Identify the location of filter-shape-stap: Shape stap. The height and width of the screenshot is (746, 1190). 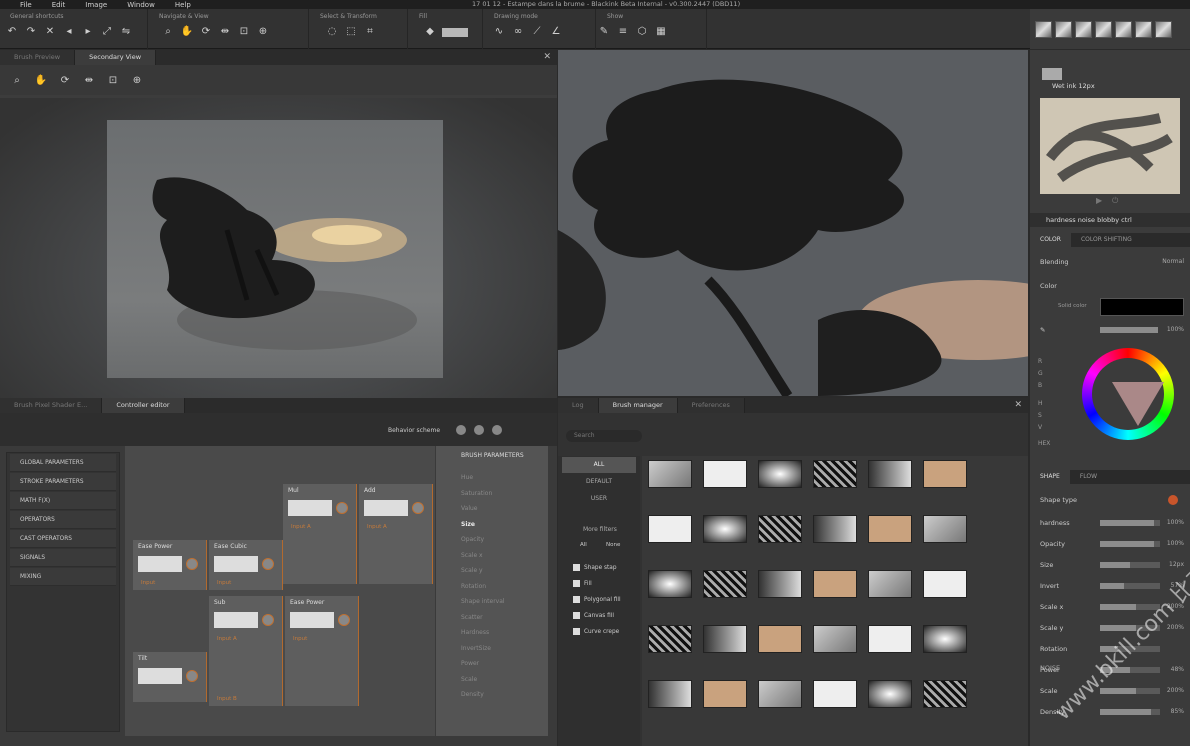
(595, 567).